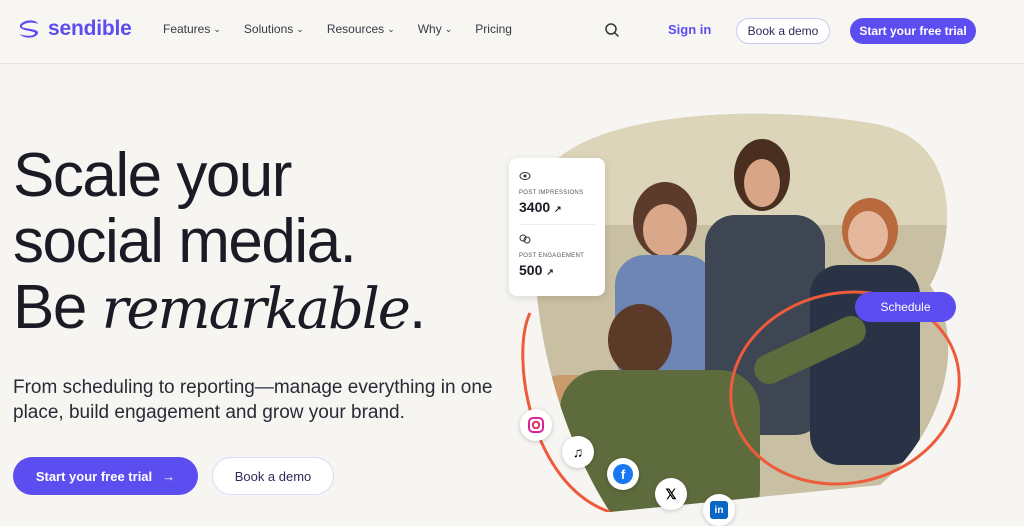  What do you see at coordinates (531, 270) in the screenshot?
I see `engagement-number: 500` at bounding box center [531, 270].